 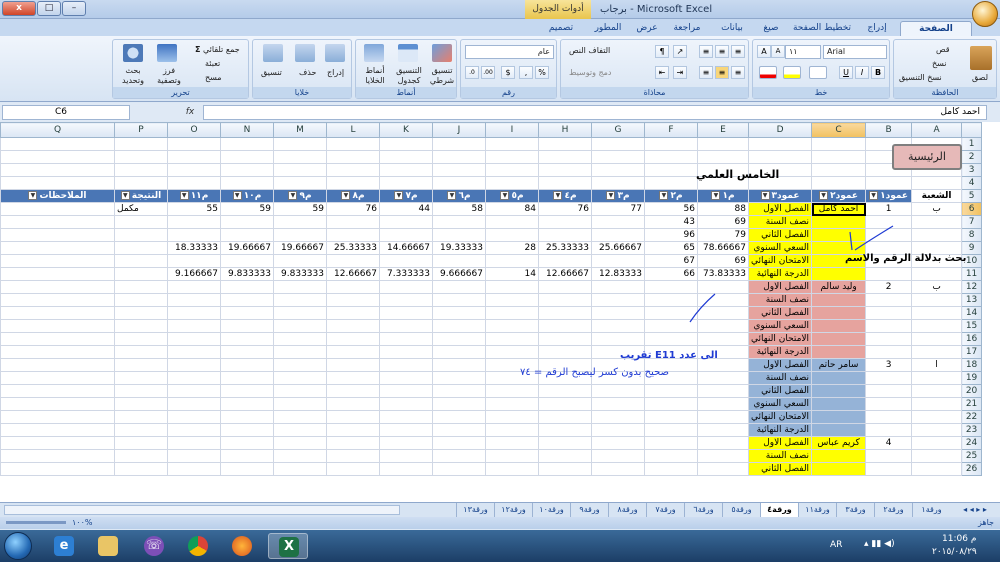 What do you see at coordinates (671, 183) in the screenshot?
I see `cell-f4` at bounding box center [671, 183].